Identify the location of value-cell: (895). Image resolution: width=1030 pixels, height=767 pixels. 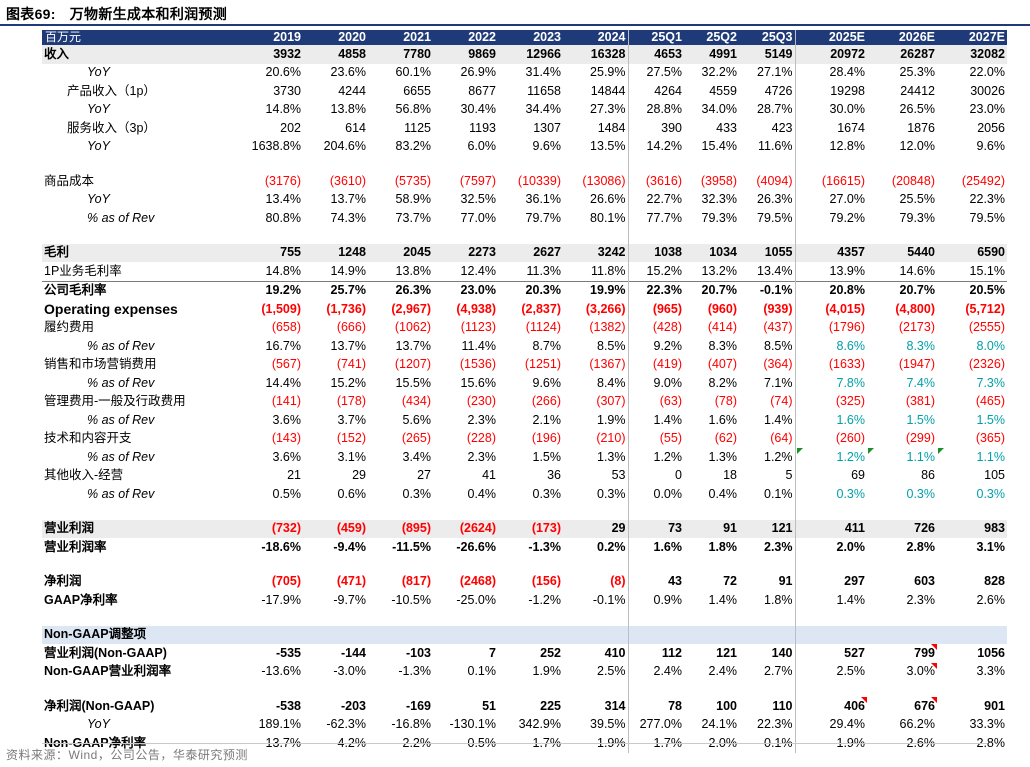
(400, 528).